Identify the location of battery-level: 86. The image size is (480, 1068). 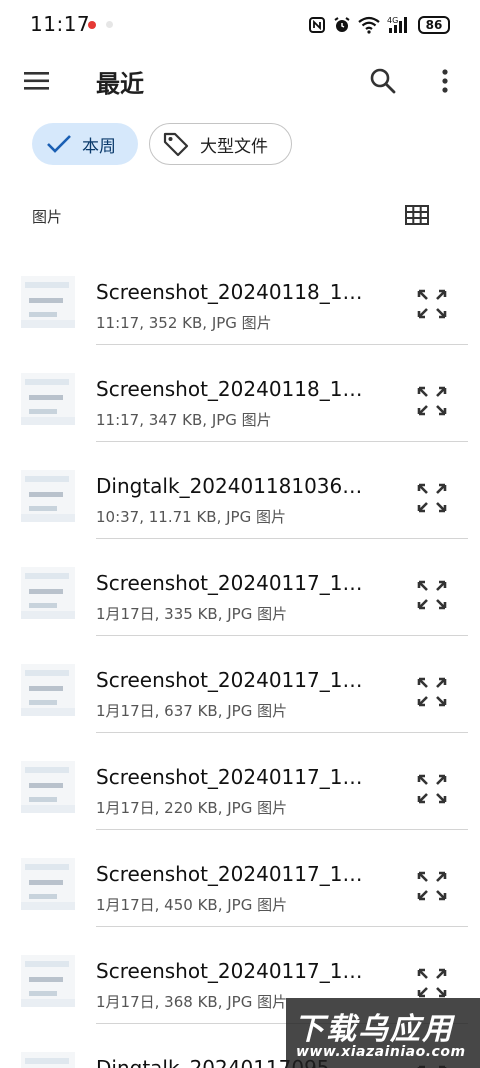
(434, 25).